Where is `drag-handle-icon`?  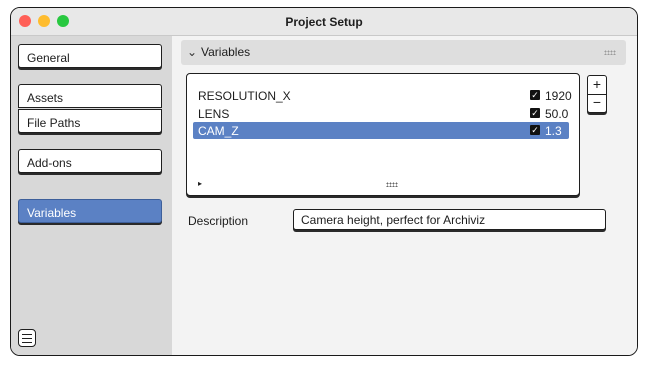
drag-handle-icon is located at coordinates (610, 52).